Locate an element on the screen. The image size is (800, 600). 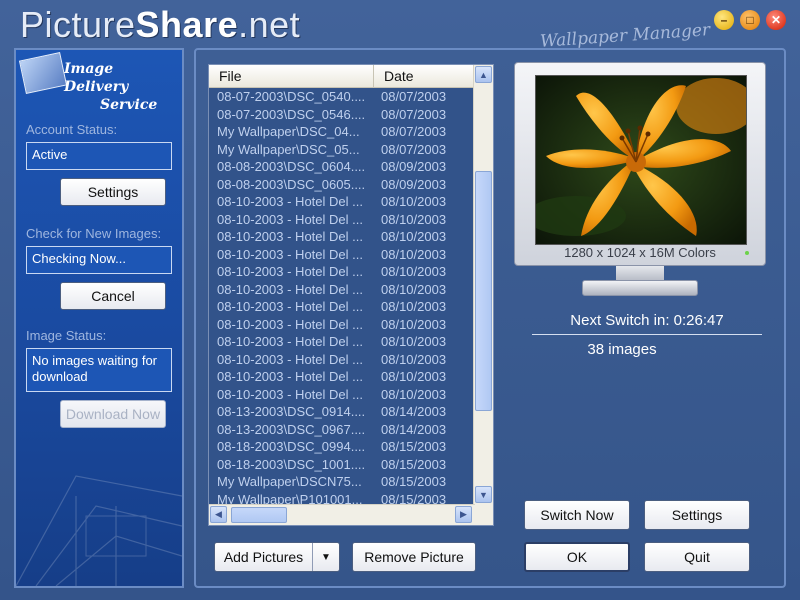
table-row: My Wallpaper\DSC_05... 08/07/2003 is located at coordinates (342, 150).